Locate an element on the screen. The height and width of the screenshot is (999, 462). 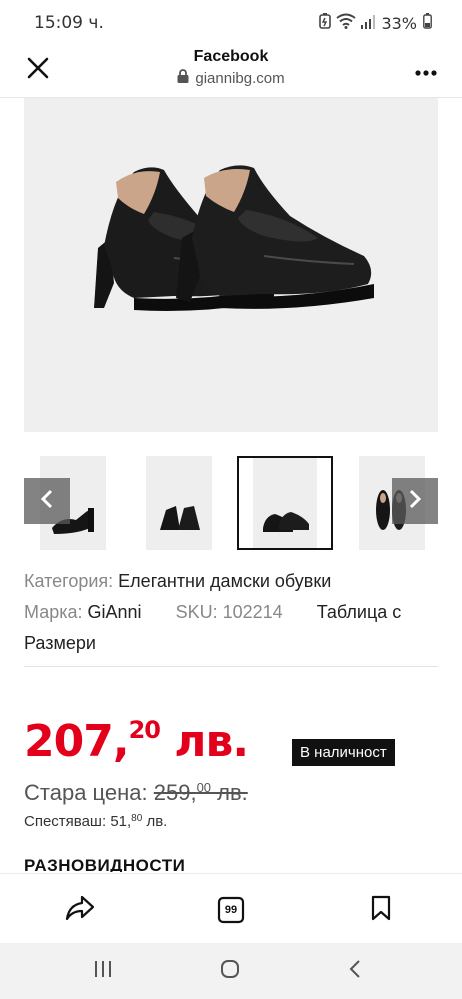
chevron-left-icon is located at coordinates (47, 501).